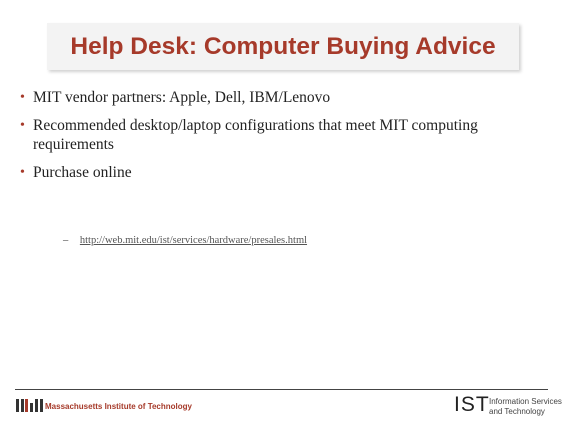 The width and height of the screenshot is (564, 424). I want to click on ist-name: Information Services and Technology, so click(525, 407).